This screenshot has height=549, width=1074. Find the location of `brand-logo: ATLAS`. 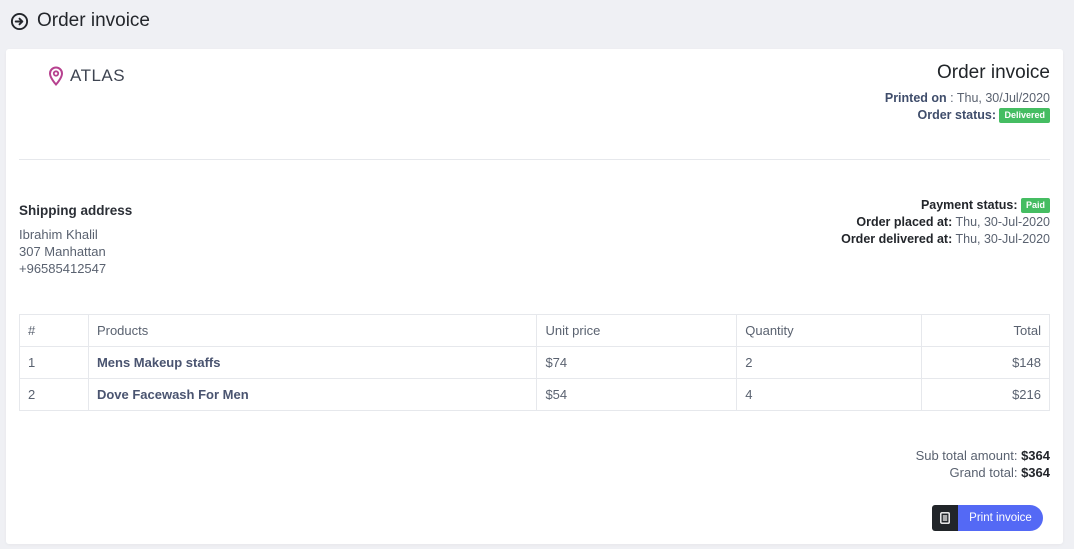

brand-logo: ATLAS is located at coordinates (86, 76).